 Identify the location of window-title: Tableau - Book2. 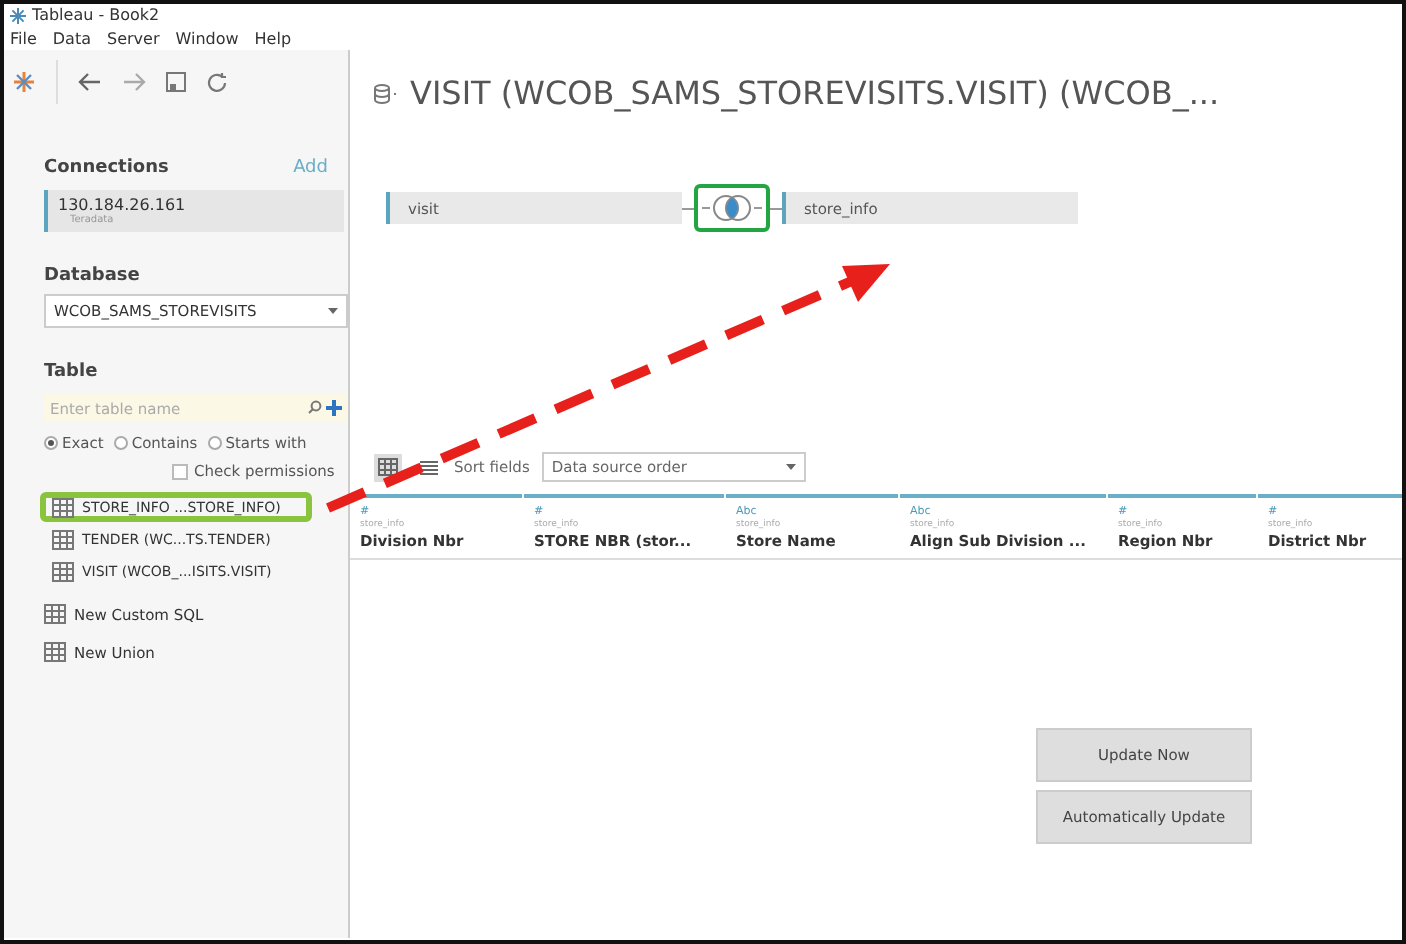
(96, 15).